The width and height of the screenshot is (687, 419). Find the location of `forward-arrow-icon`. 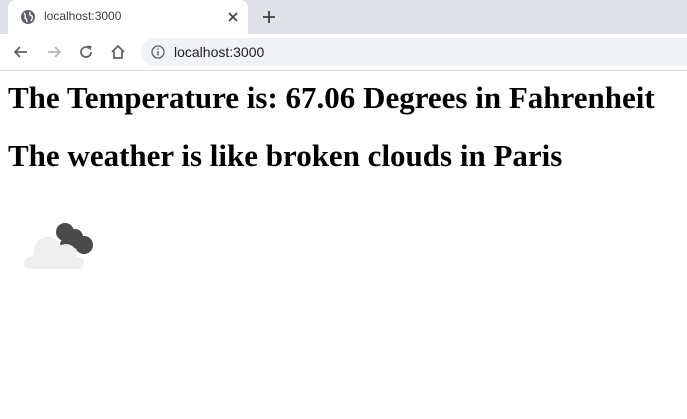

forward-arrow-icon is located at coordinates (54, 52).